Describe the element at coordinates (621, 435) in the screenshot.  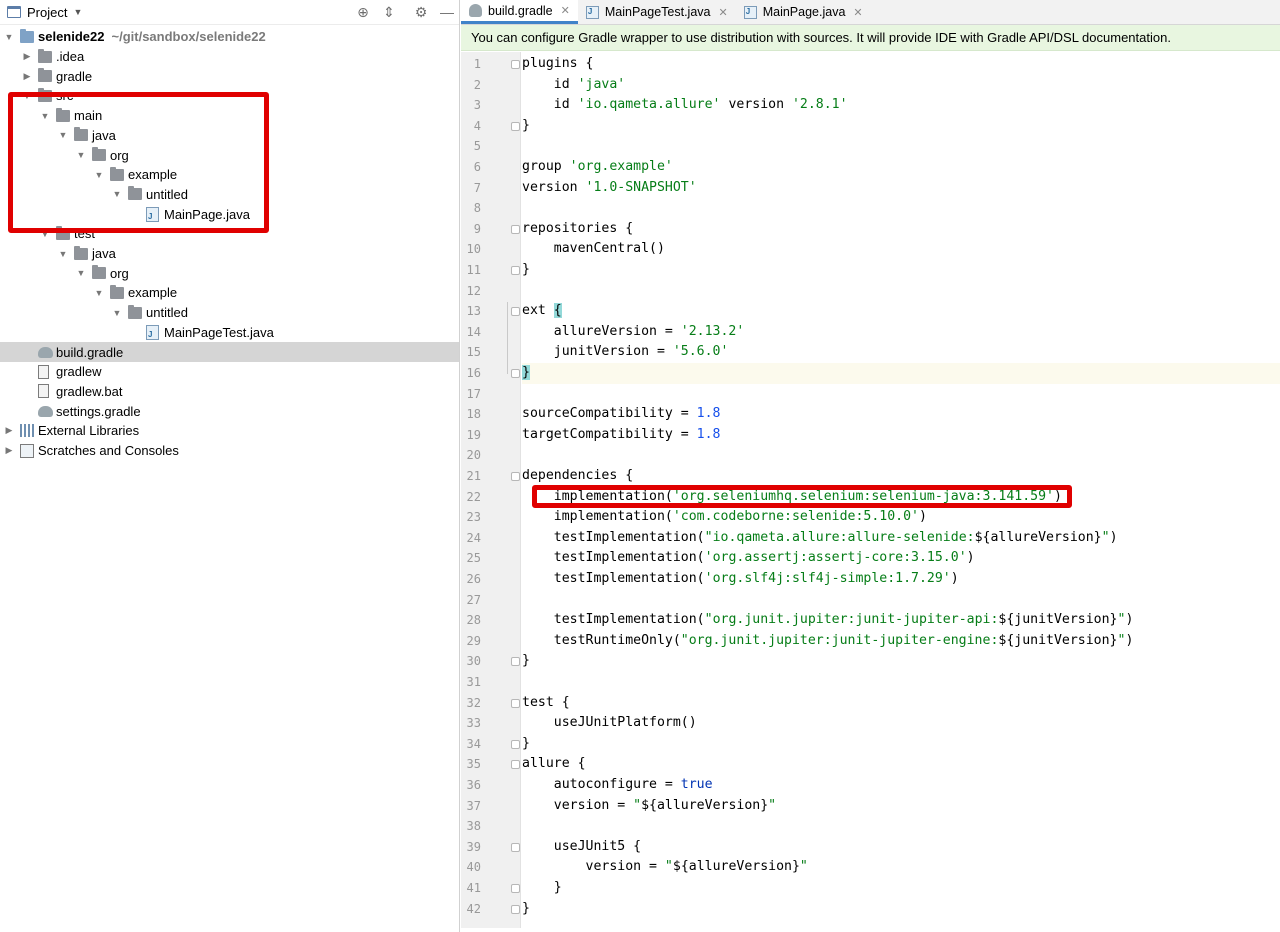
I see `code-line: targetCompatibility = 1.8` at that location.